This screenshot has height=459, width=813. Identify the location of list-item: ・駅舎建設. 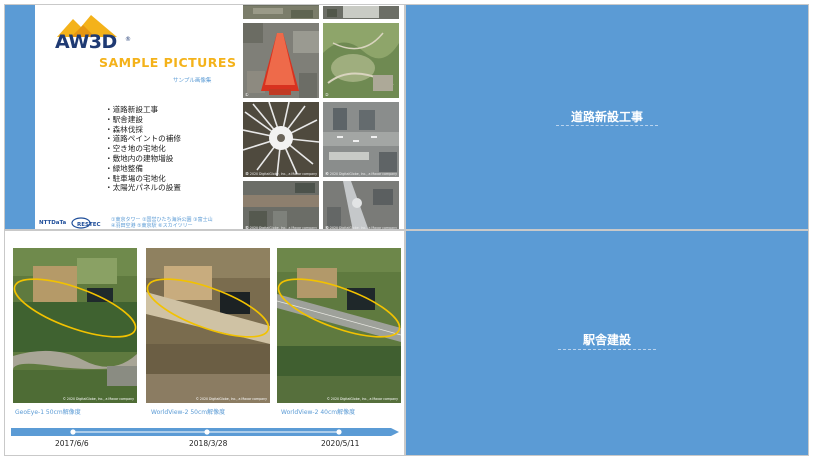
(124, 119).